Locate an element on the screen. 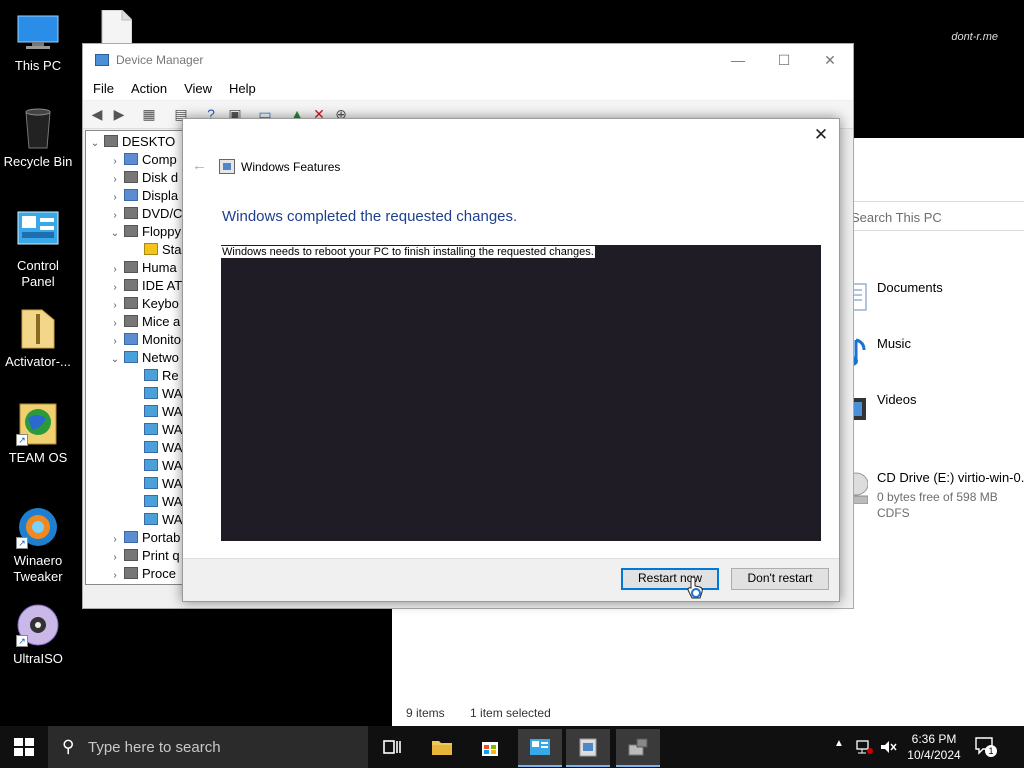 This screenshot has height=768, width=1024. clock-date: 10/4/2024 is located at coordinates (934, 755).